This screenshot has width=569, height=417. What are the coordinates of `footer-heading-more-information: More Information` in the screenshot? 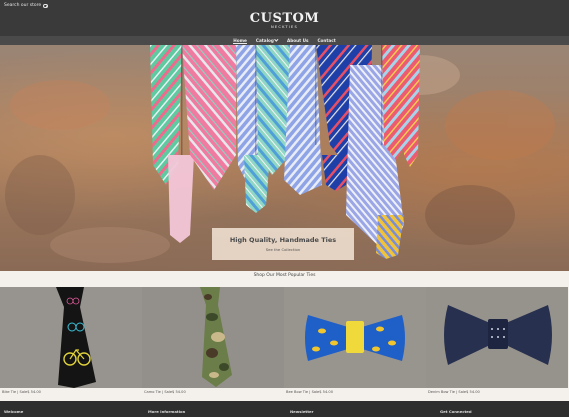 It's located at (167, 411).